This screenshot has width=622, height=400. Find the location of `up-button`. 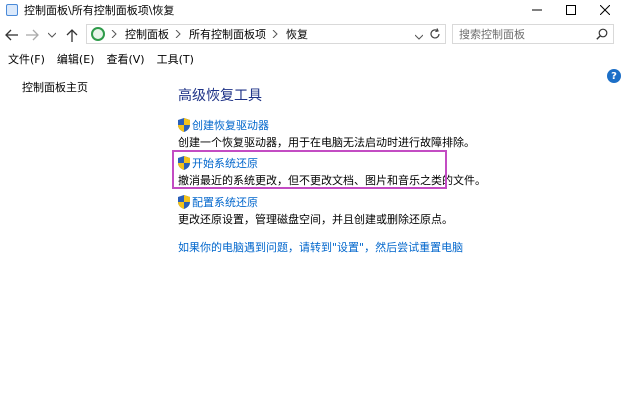

up-button is located at coordinates (72, 35).